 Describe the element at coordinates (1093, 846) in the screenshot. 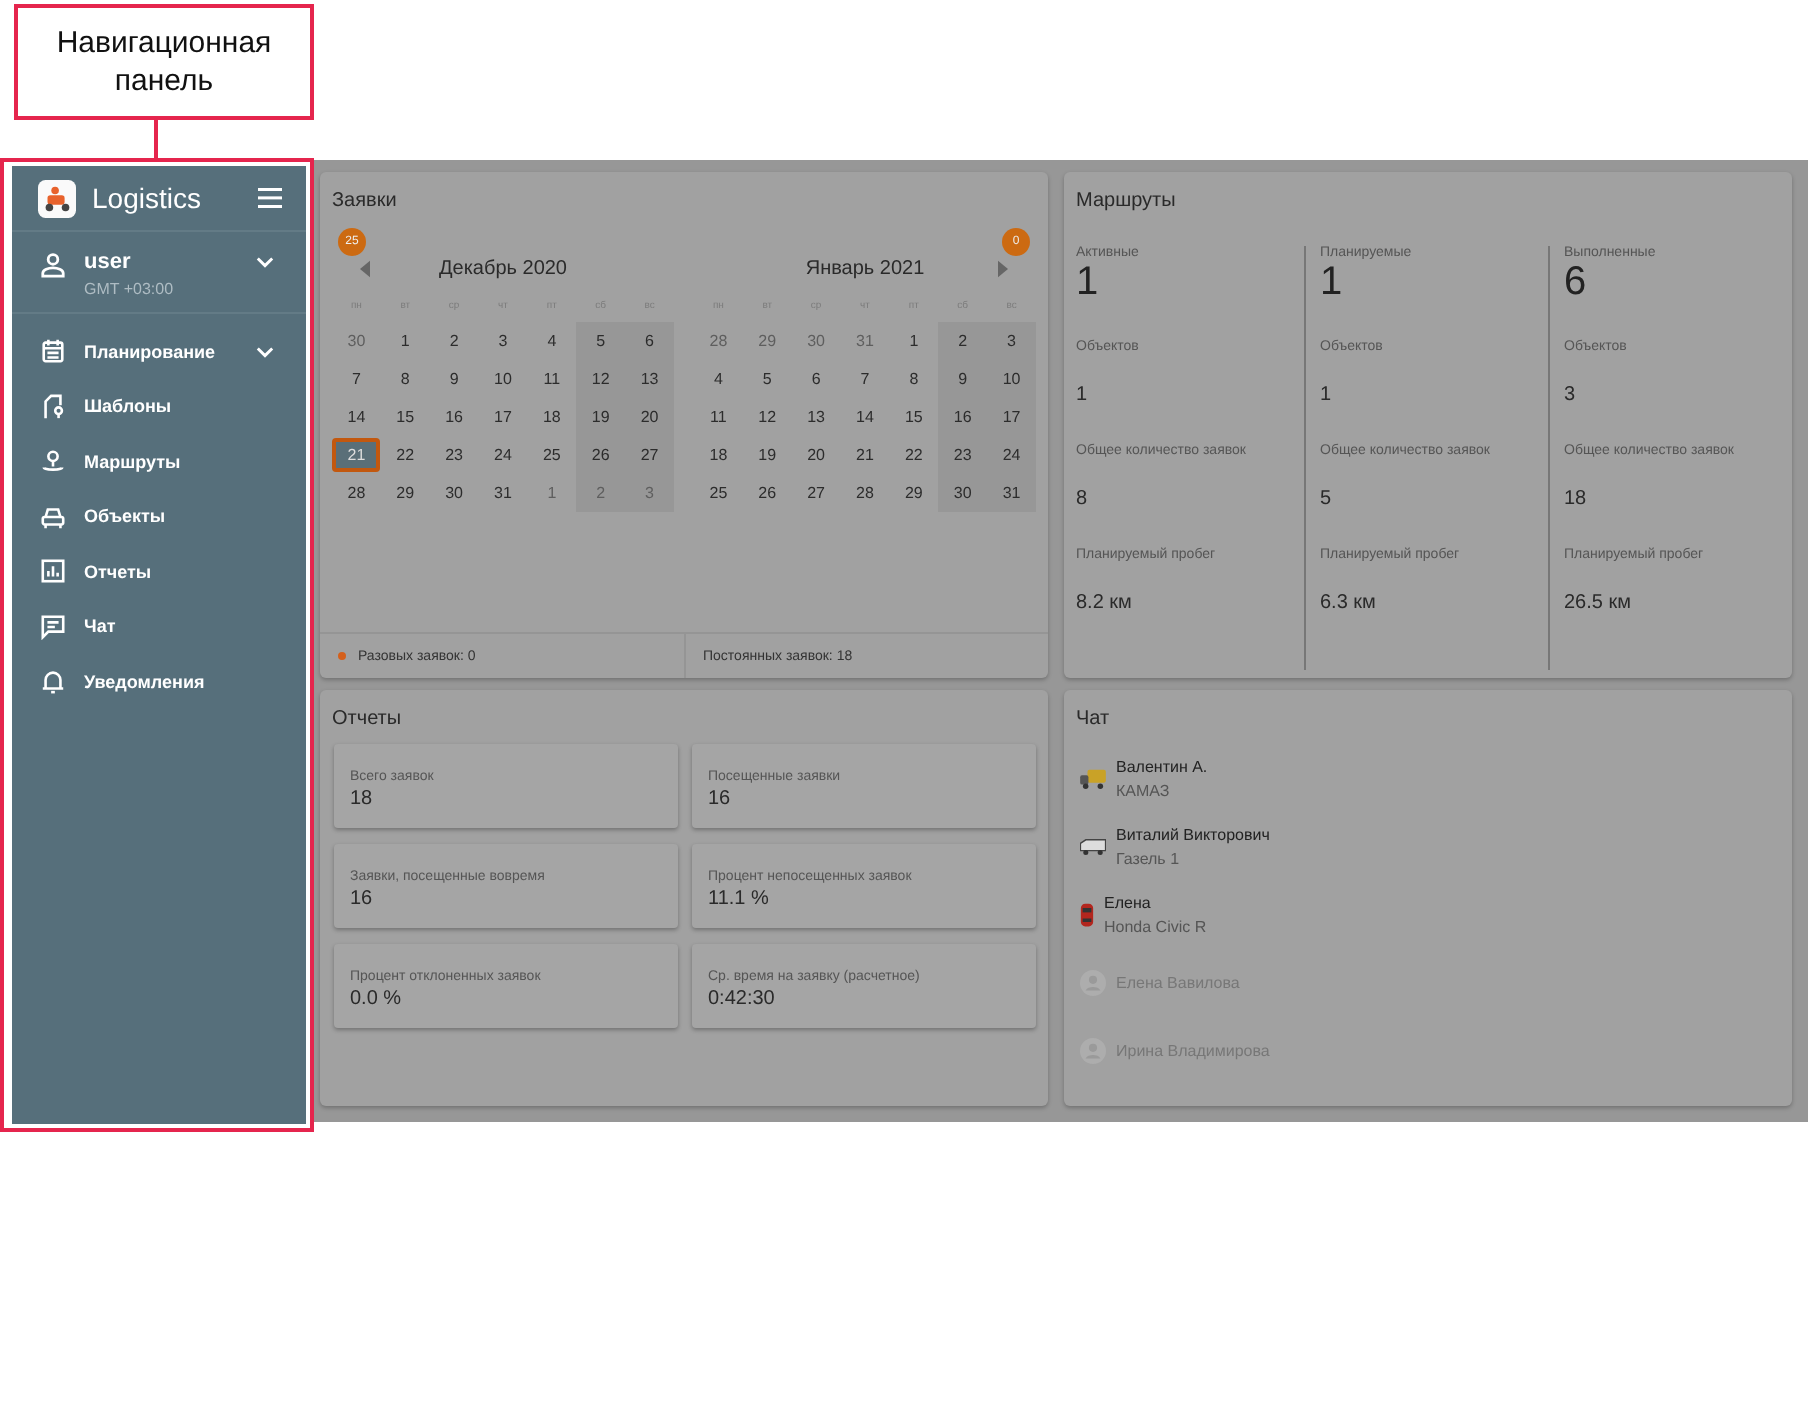

I see `van-icon` at that location.